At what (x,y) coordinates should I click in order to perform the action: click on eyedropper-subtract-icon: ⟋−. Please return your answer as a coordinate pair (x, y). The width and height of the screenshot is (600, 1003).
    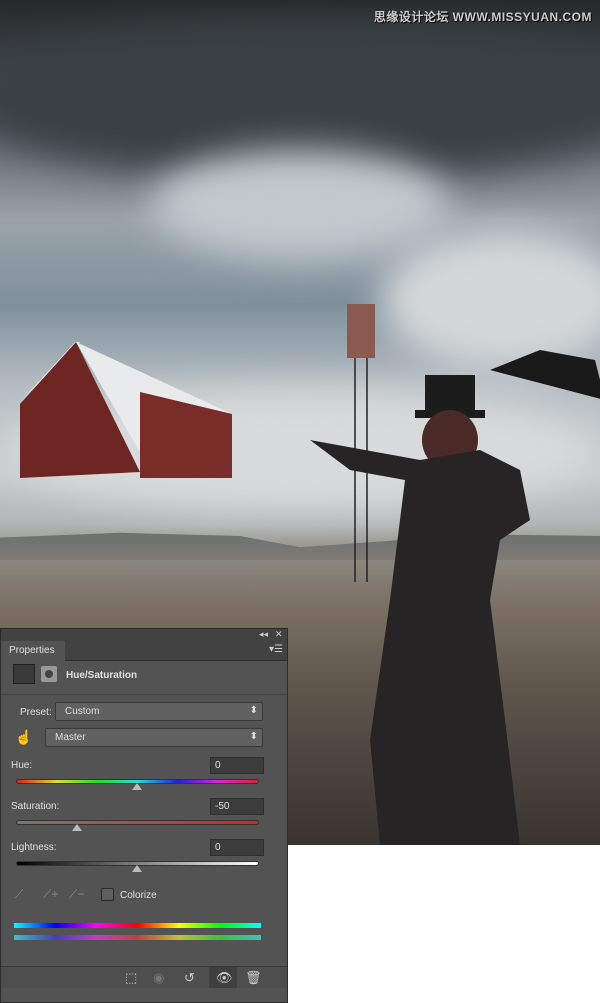
    Looking at the image, I should click on (76, 894).